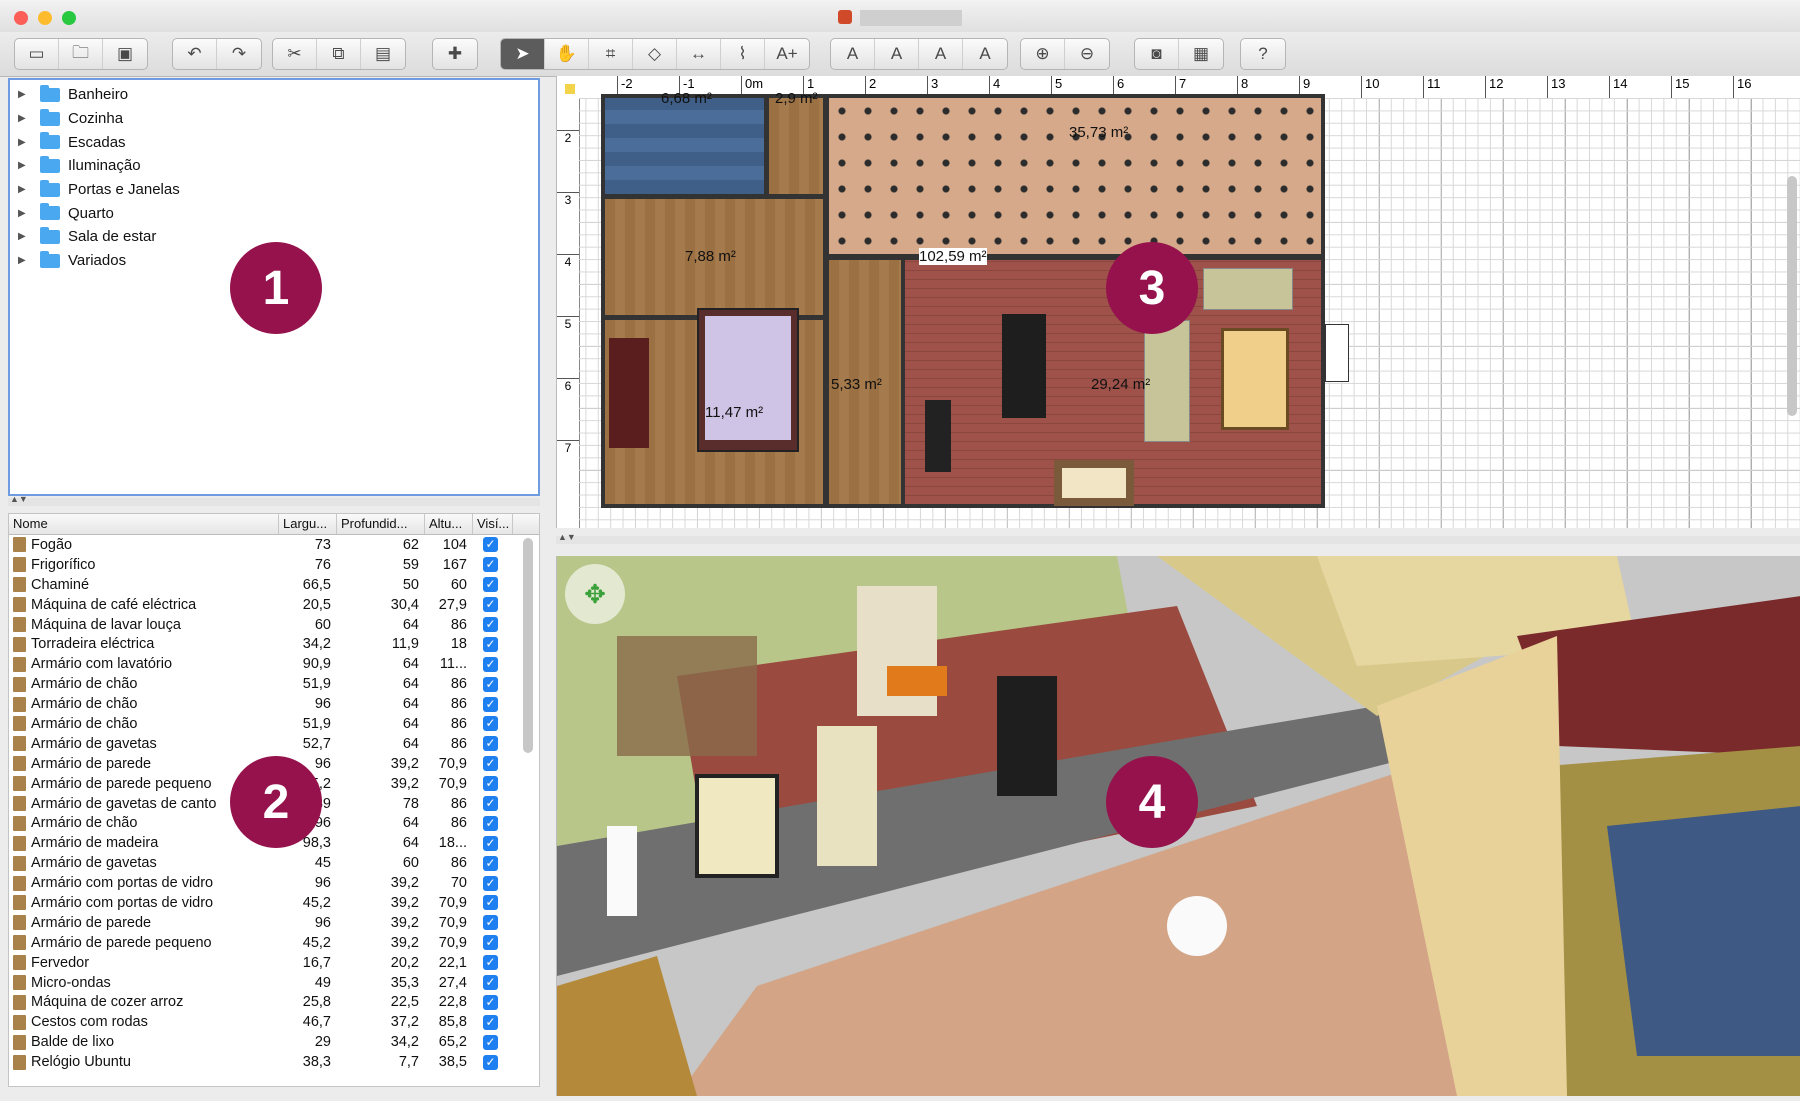  What do you see at coordinates (21, 18) in the screenshot?
I see `close-window-button` at bounding box center [21, 18].